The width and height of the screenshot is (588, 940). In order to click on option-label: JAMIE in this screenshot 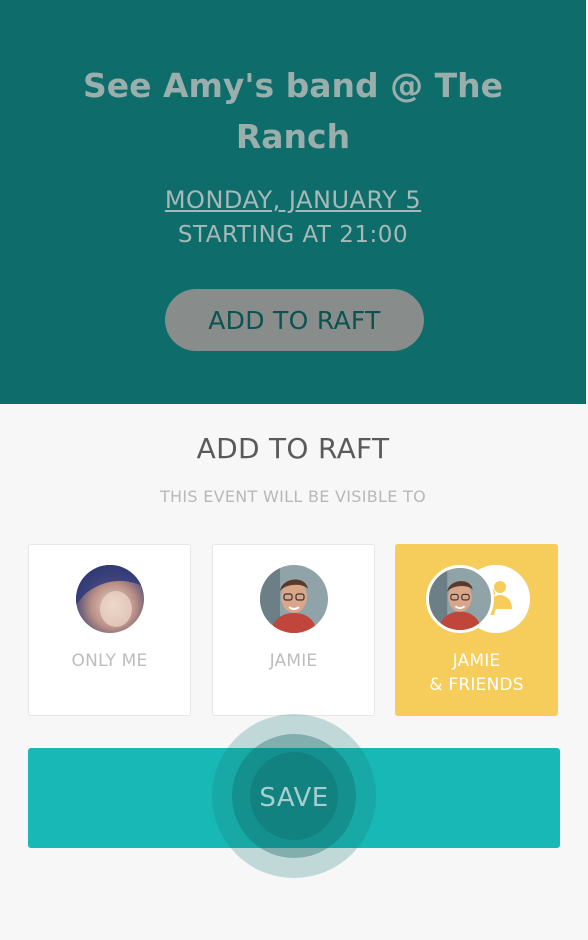, I will do `click(293, 661)`.